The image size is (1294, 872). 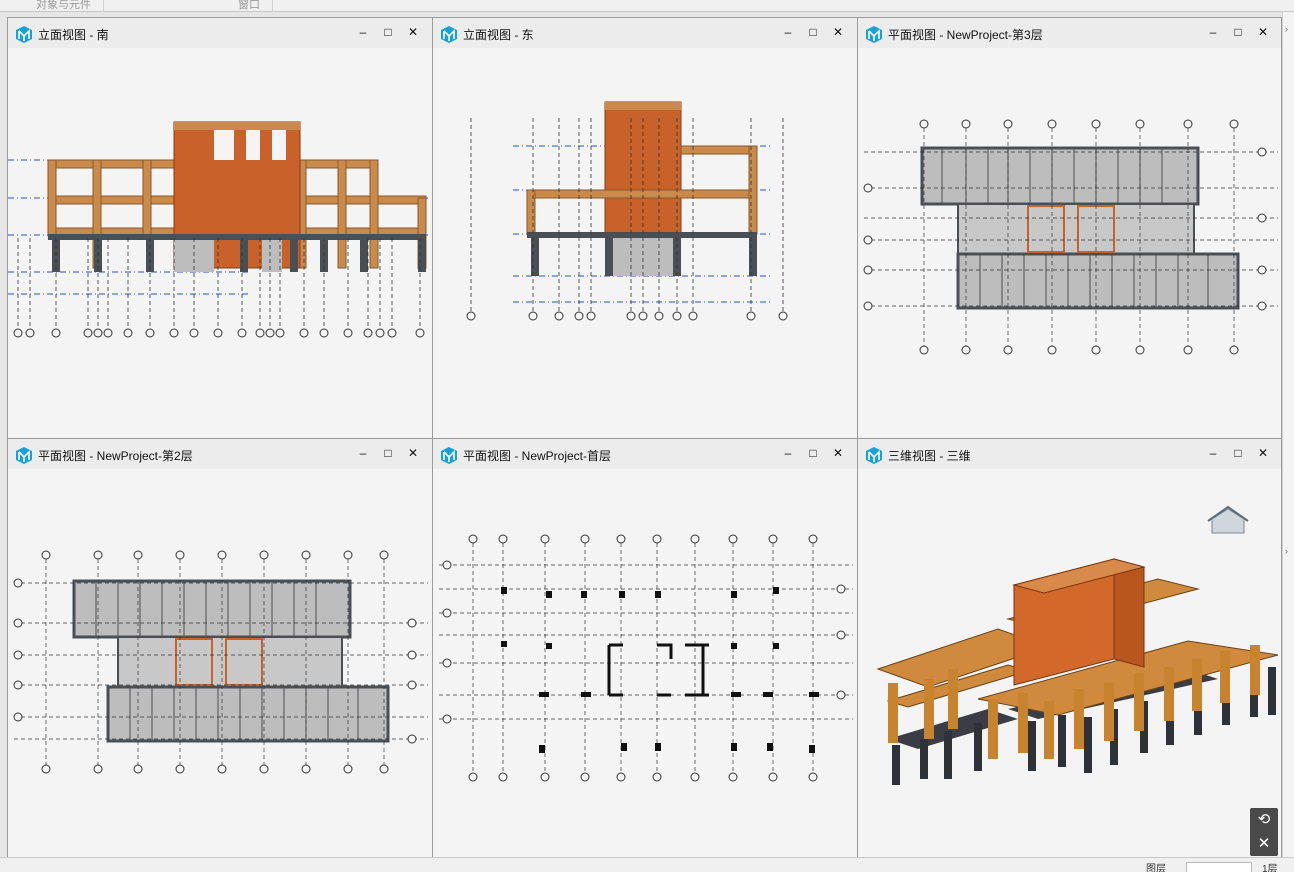 What do you see at coordinates (1270, 868) in the screenshot?
I see `level-label: 1层` at bounding box center [1270, 868].